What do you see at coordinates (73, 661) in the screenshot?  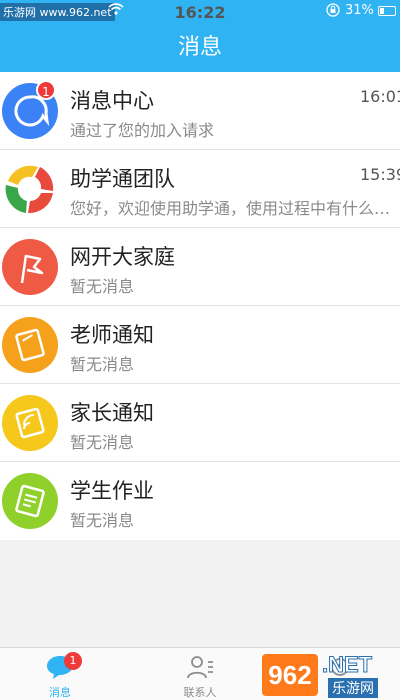 I see `tab-unread-badge: 1` at bounding box center [73, 661].